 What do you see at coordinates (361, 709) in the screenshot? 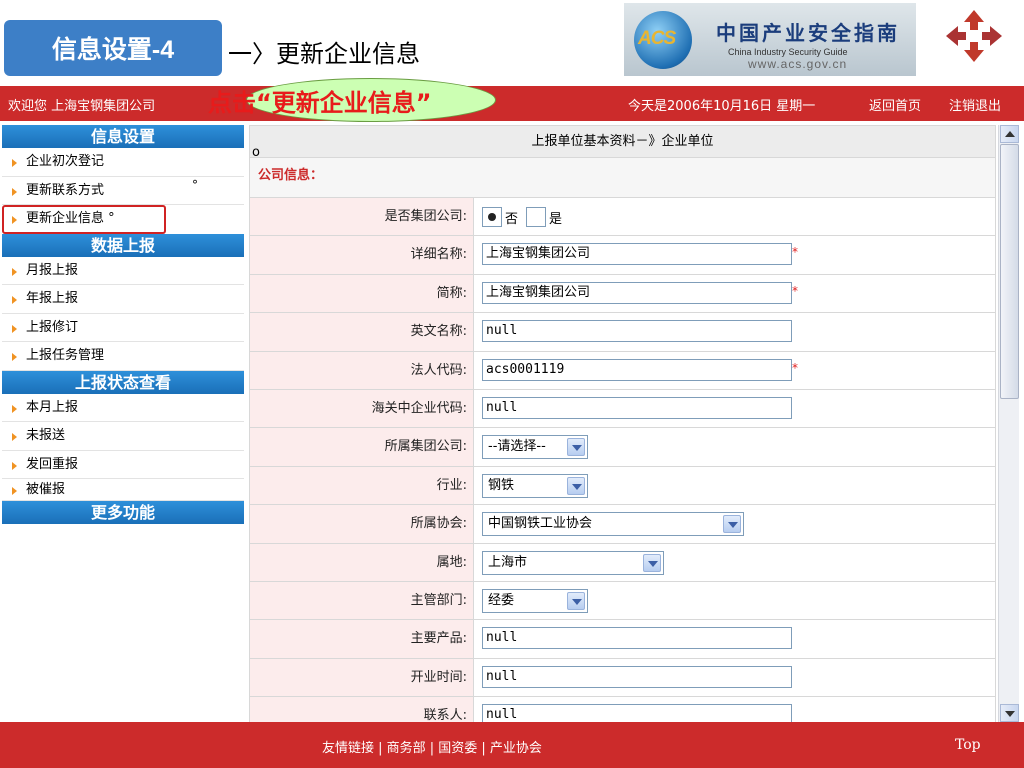
I see `field-label: 联系人:` at bounding box center [361, 709].